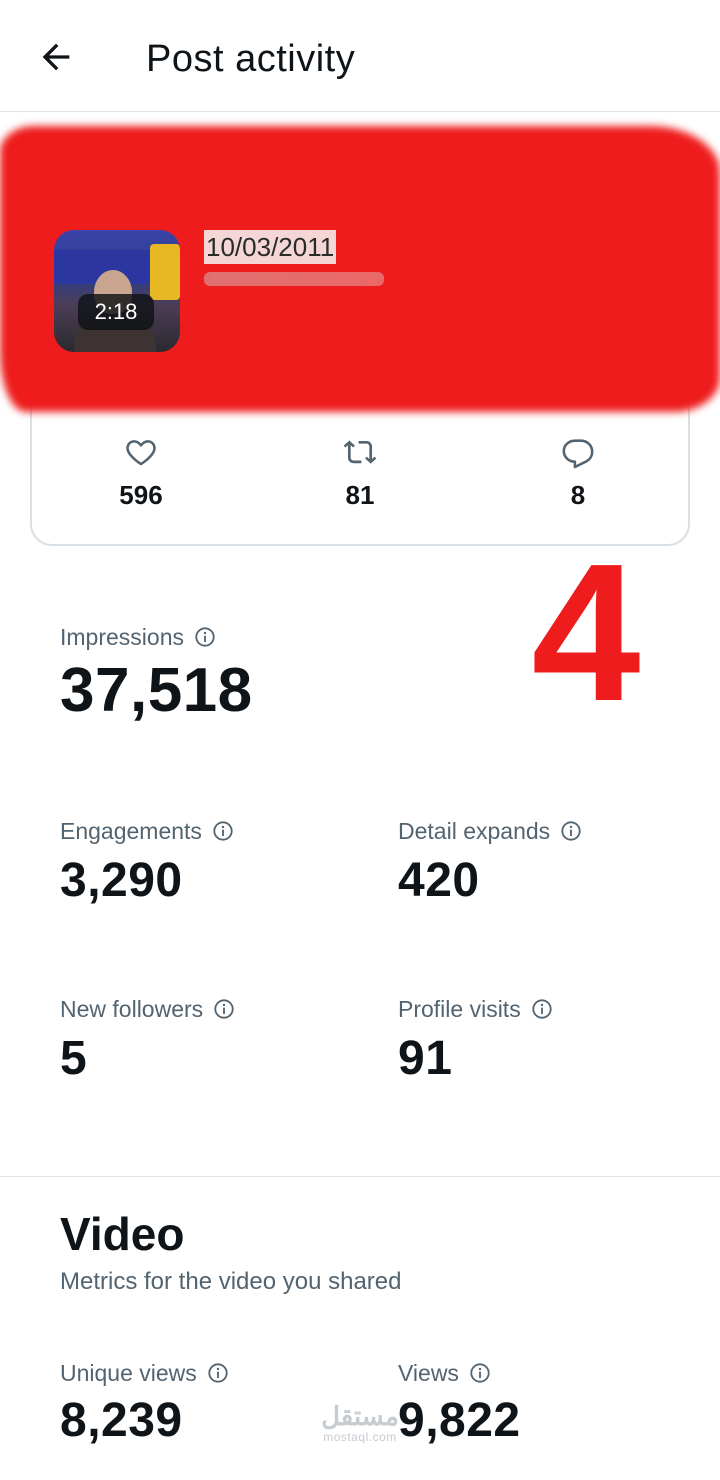  Describe the element at coordinates (474, 831) in the screenshot. I see `detail-expands-label: Detail expands` at that location.